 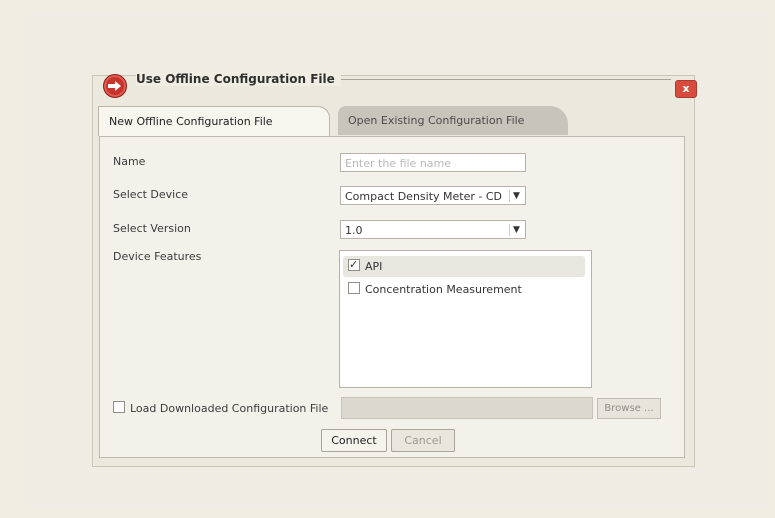 I want to click on name-label: Name, so click(x=129, y=161).